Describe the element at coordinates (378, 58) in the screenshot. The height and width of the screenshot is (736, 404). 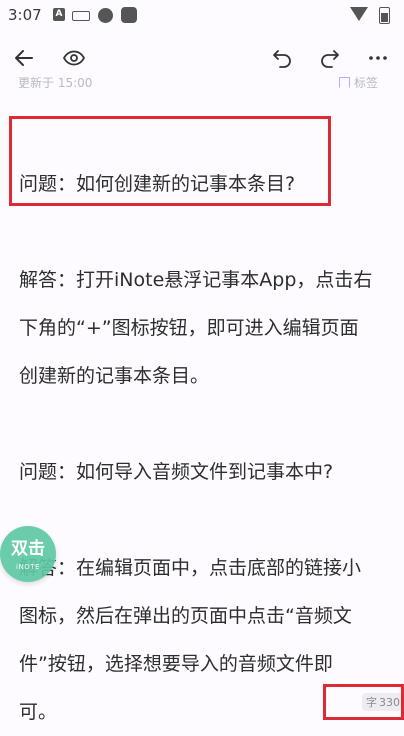
I see `more-icon` at that location.